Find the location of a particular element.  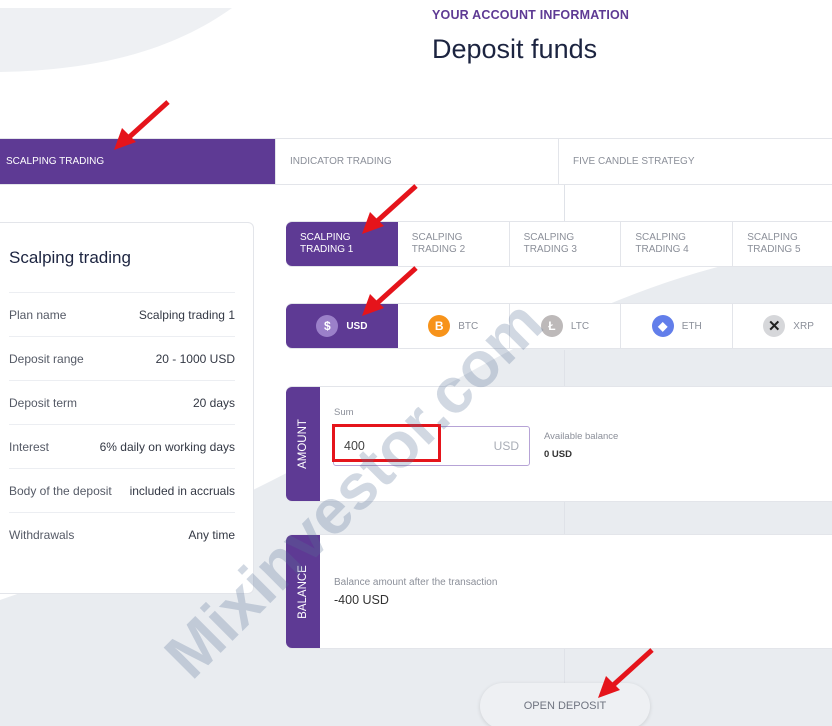

row-value: 6% daily on working days is located at coordinates (167, 446).